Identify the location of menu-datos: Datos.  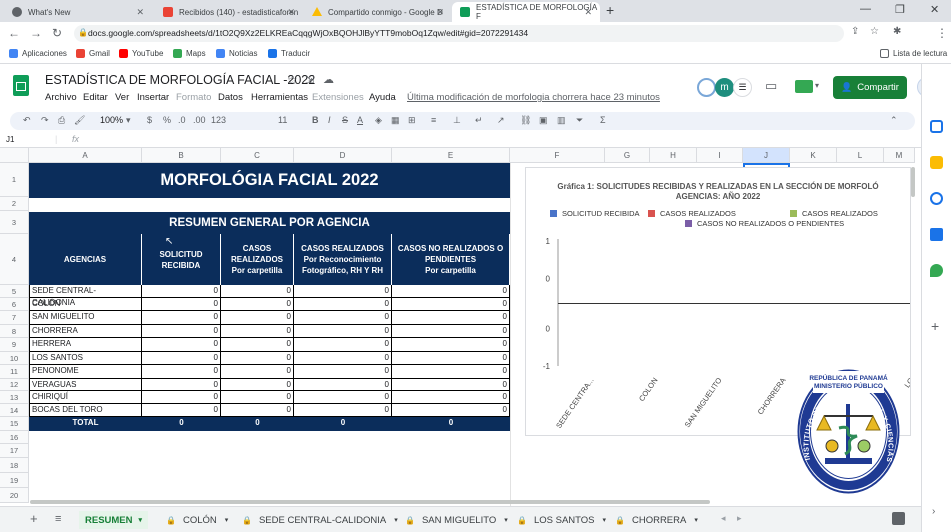
(230, 97).